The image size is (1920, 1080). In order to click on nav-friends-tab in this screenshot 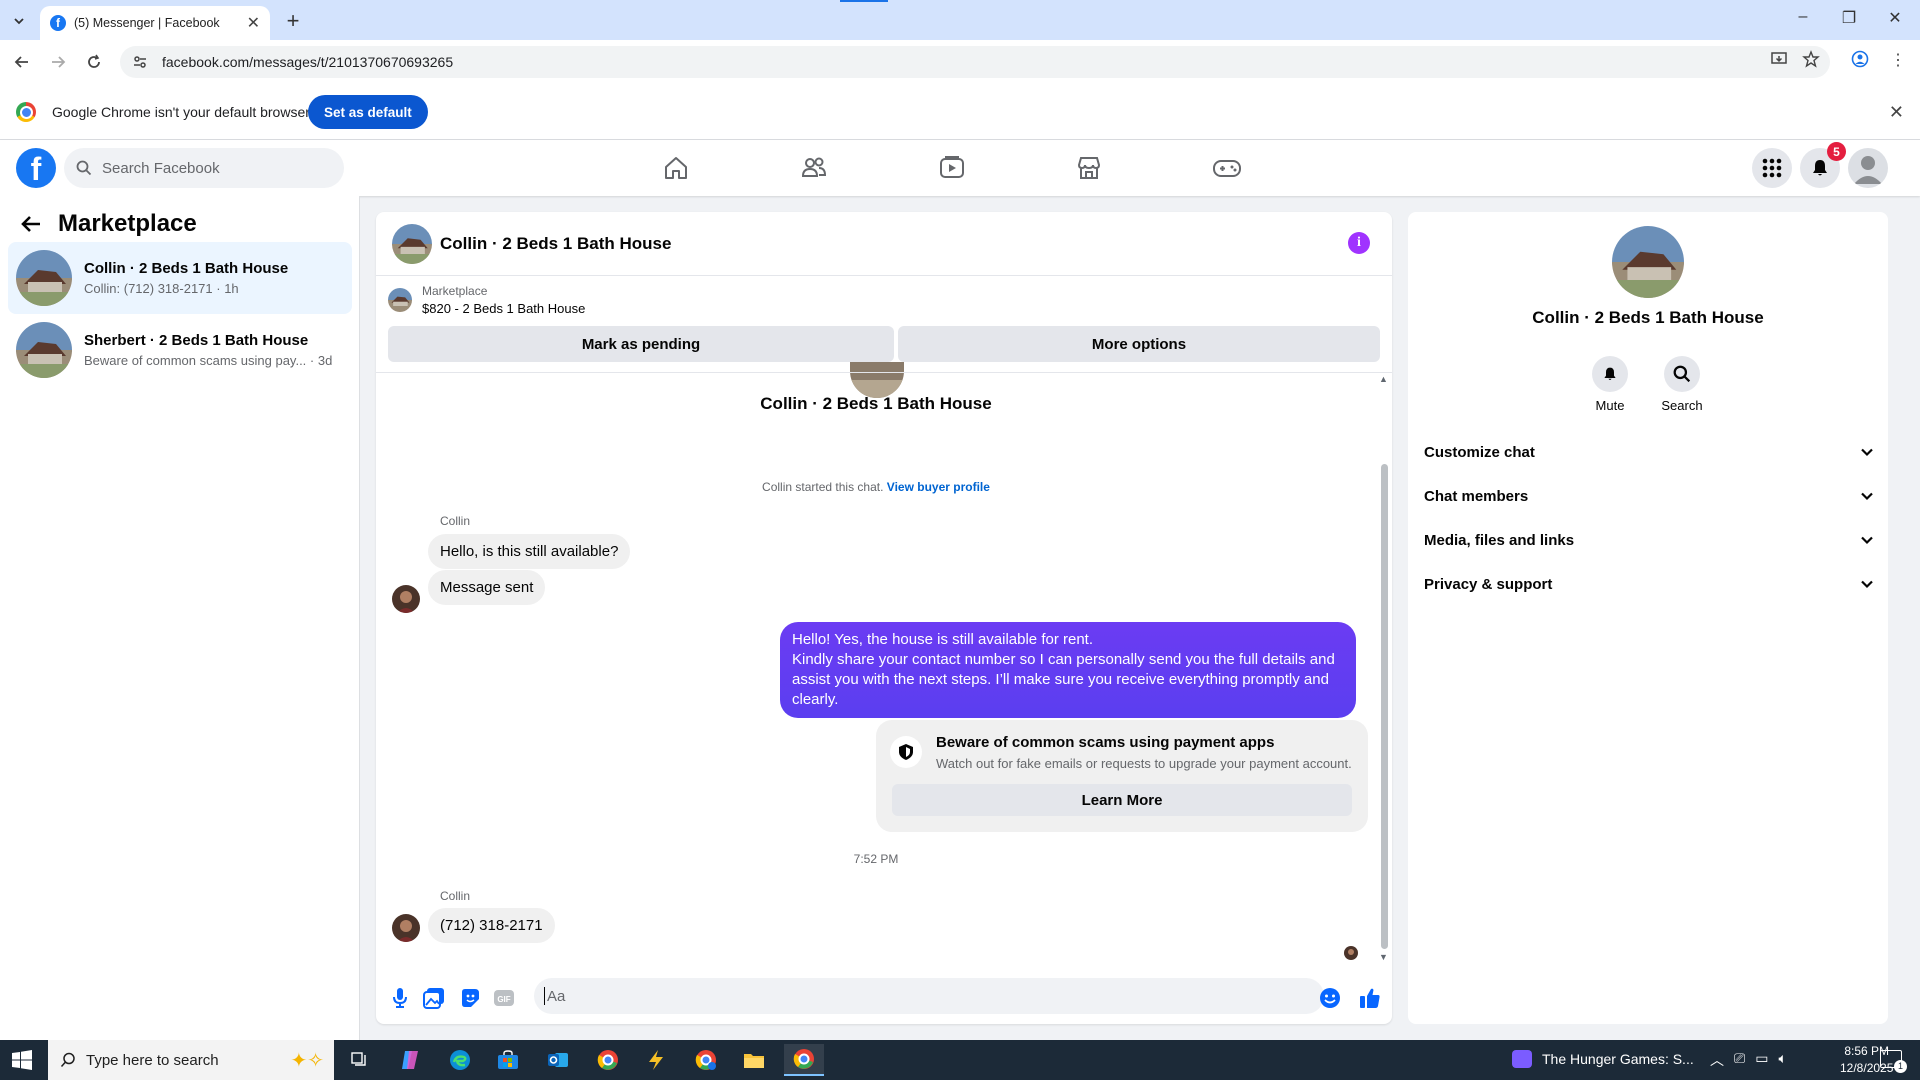, I will do `click(814, 168)`.